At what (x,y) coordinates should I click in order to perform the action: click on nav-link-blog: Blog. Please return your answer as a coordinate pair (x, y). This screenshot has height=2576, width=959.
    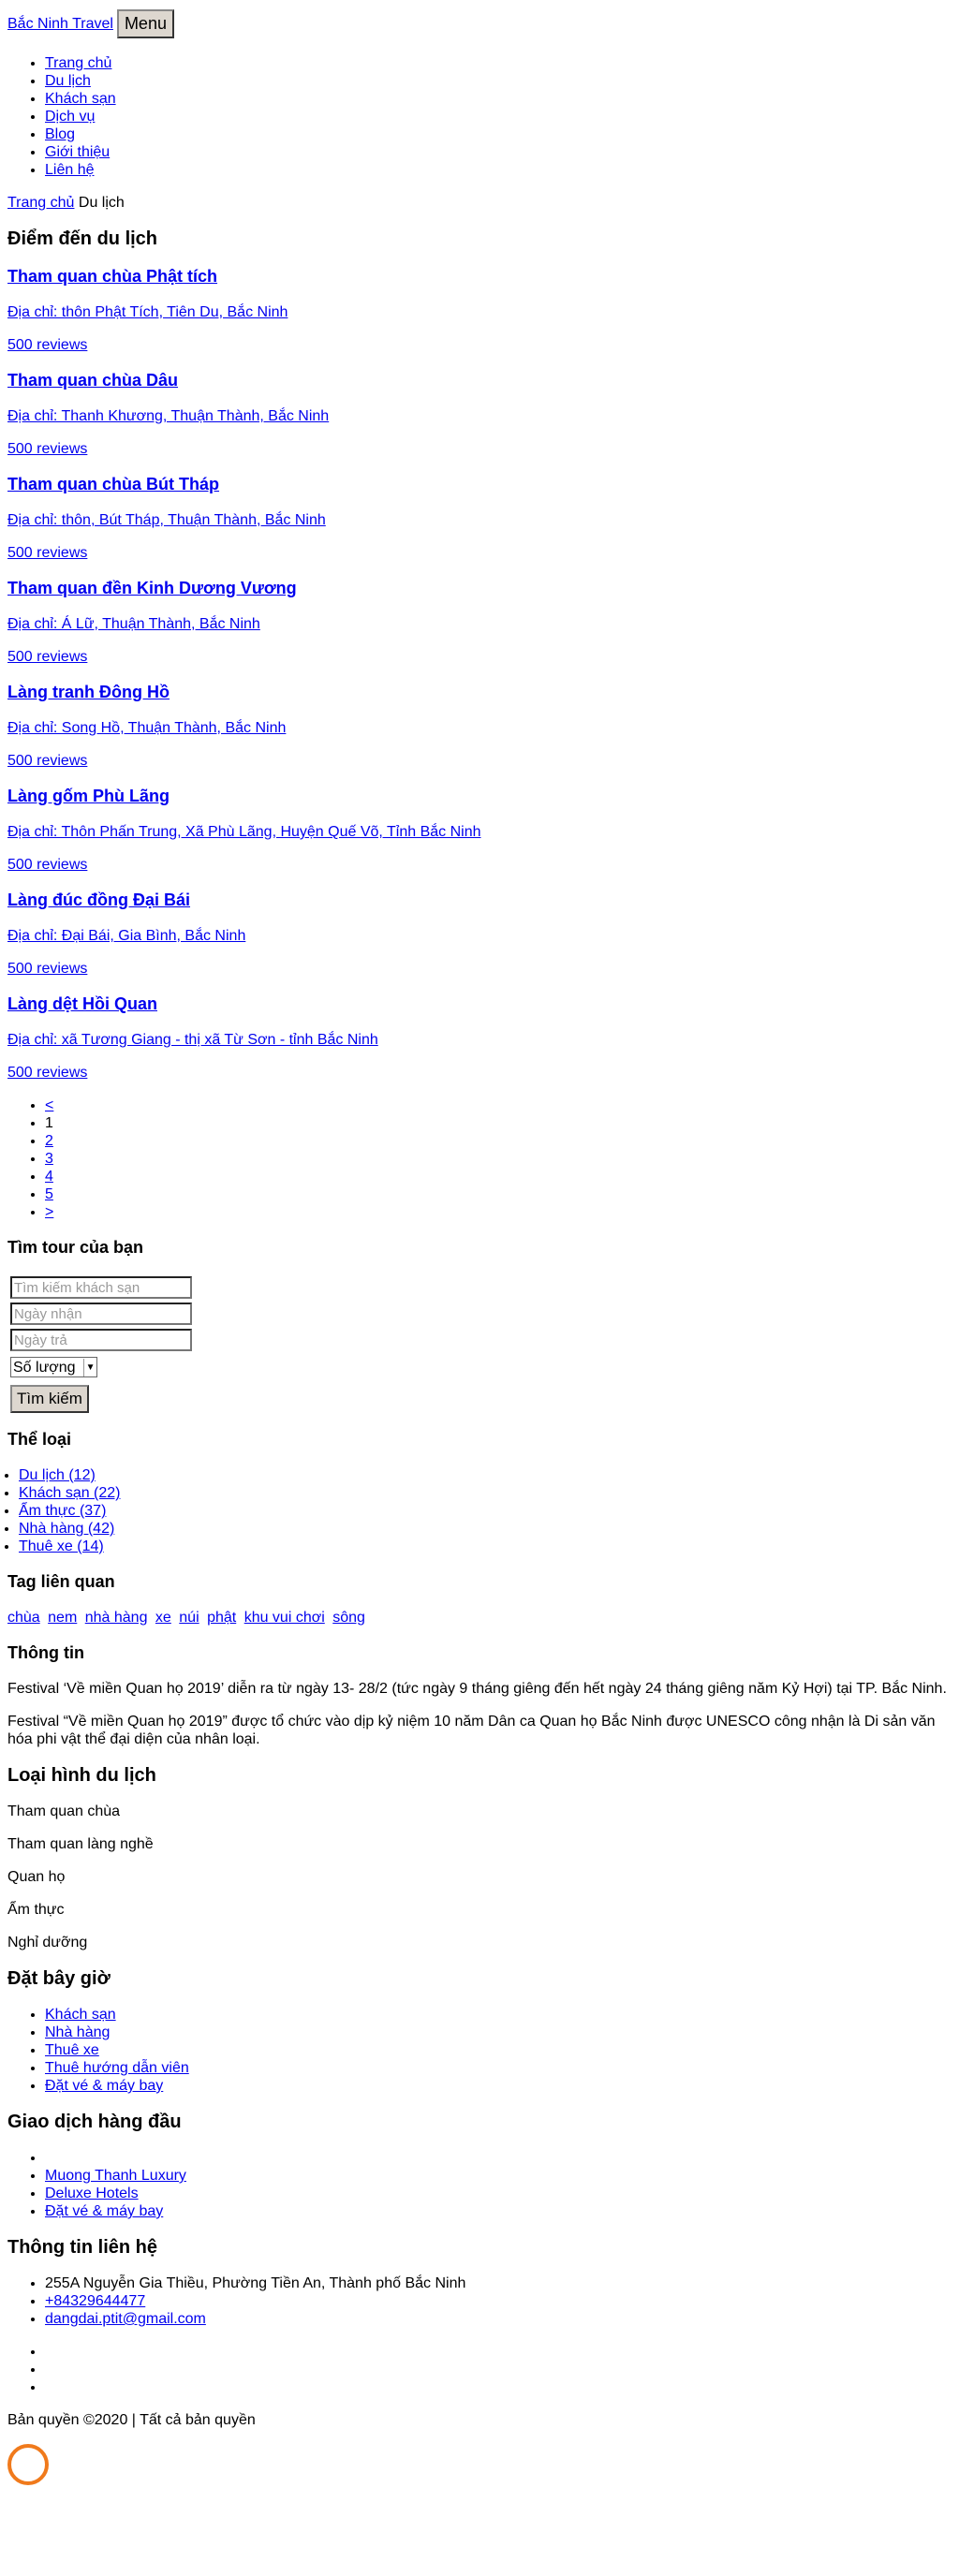
    Looking at the image, I should click on (60, 134).